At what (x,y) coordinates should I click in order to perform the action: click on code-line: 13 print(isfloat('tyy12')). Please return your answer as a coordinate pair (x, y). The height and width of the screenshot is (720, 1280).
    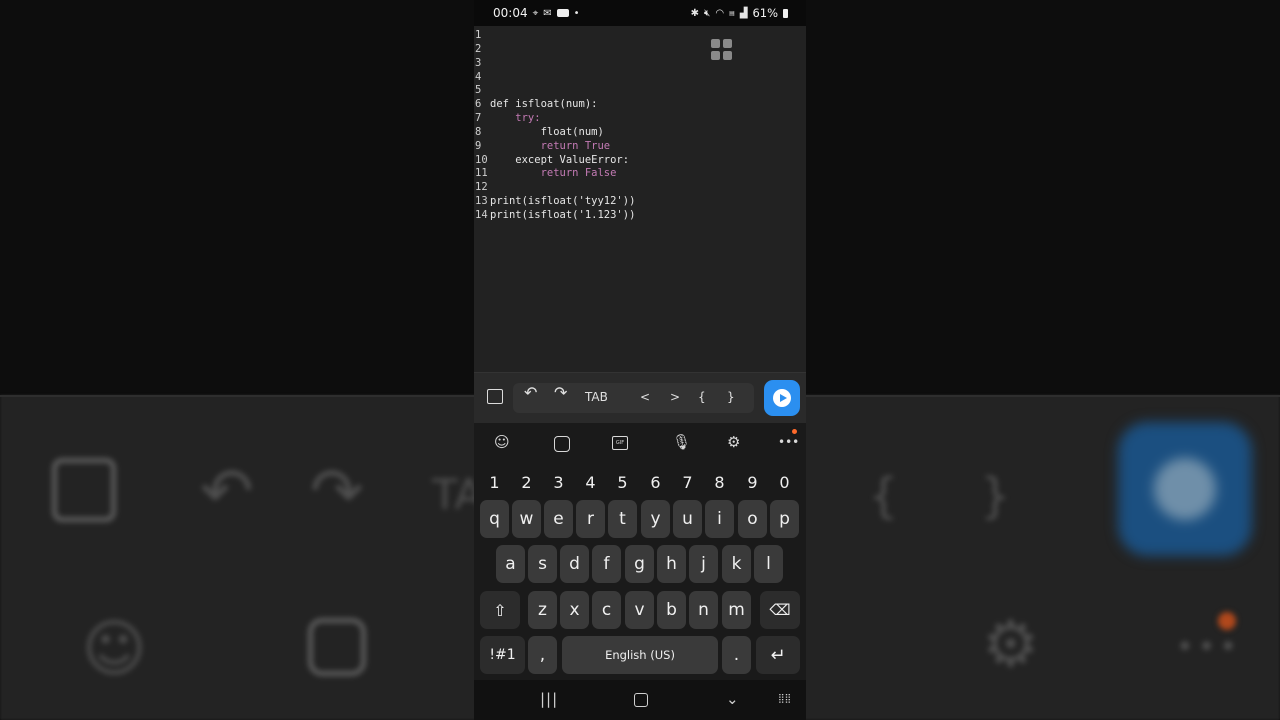
    Looking at the image, I should click on (640, 202).